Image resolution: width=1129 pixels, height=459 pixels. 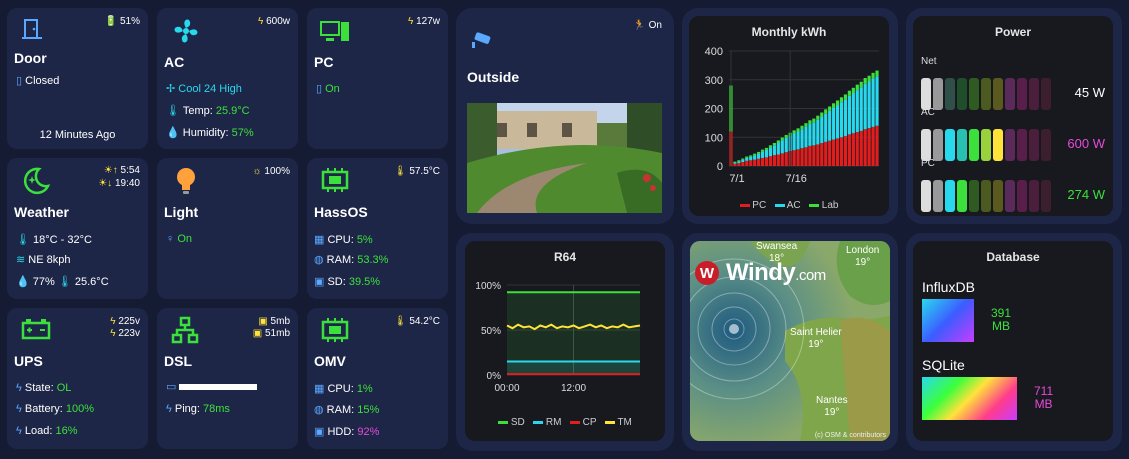 What do you see at coordinates (274, 321) in the screenshot?
I see `dsl-upload: ▣ 5mb` at bounding box center [274, 321].